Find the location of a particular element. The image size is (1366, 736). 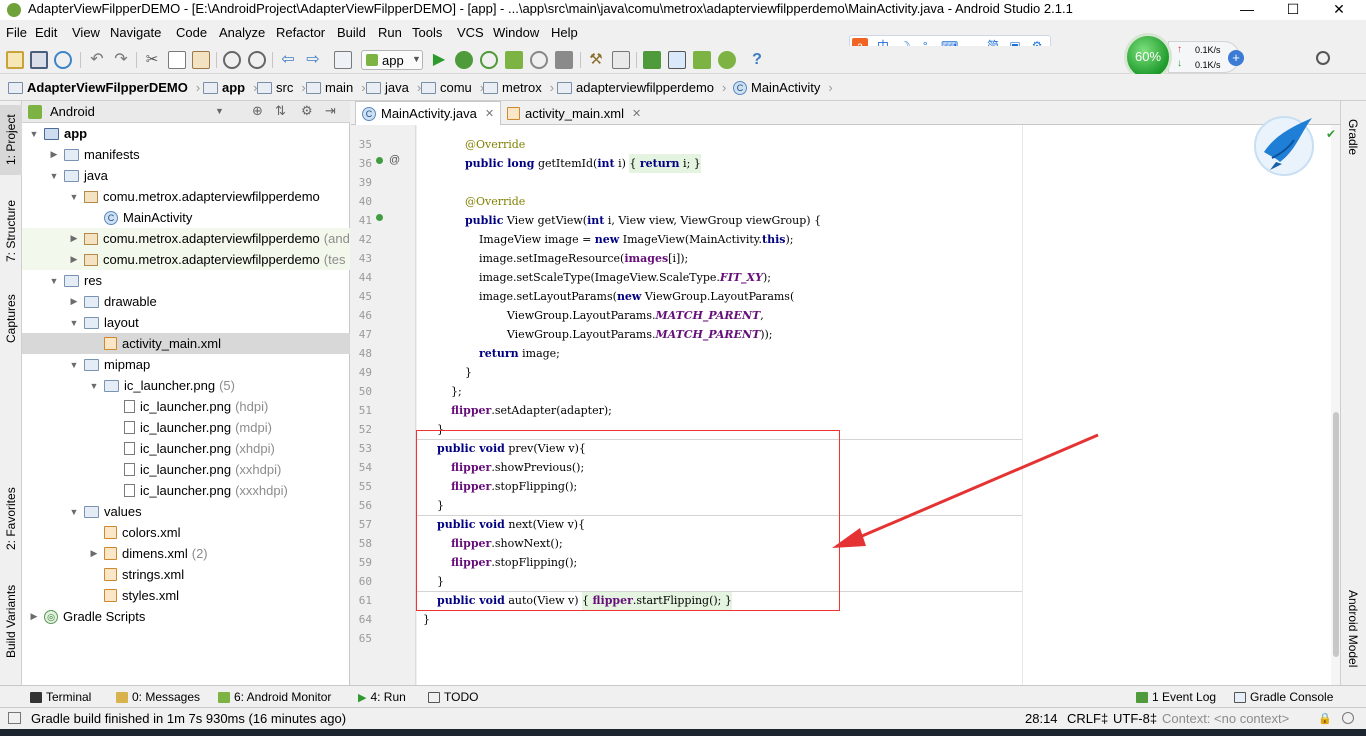

tab-project: 1: Project is located at coordinates (11, 140).